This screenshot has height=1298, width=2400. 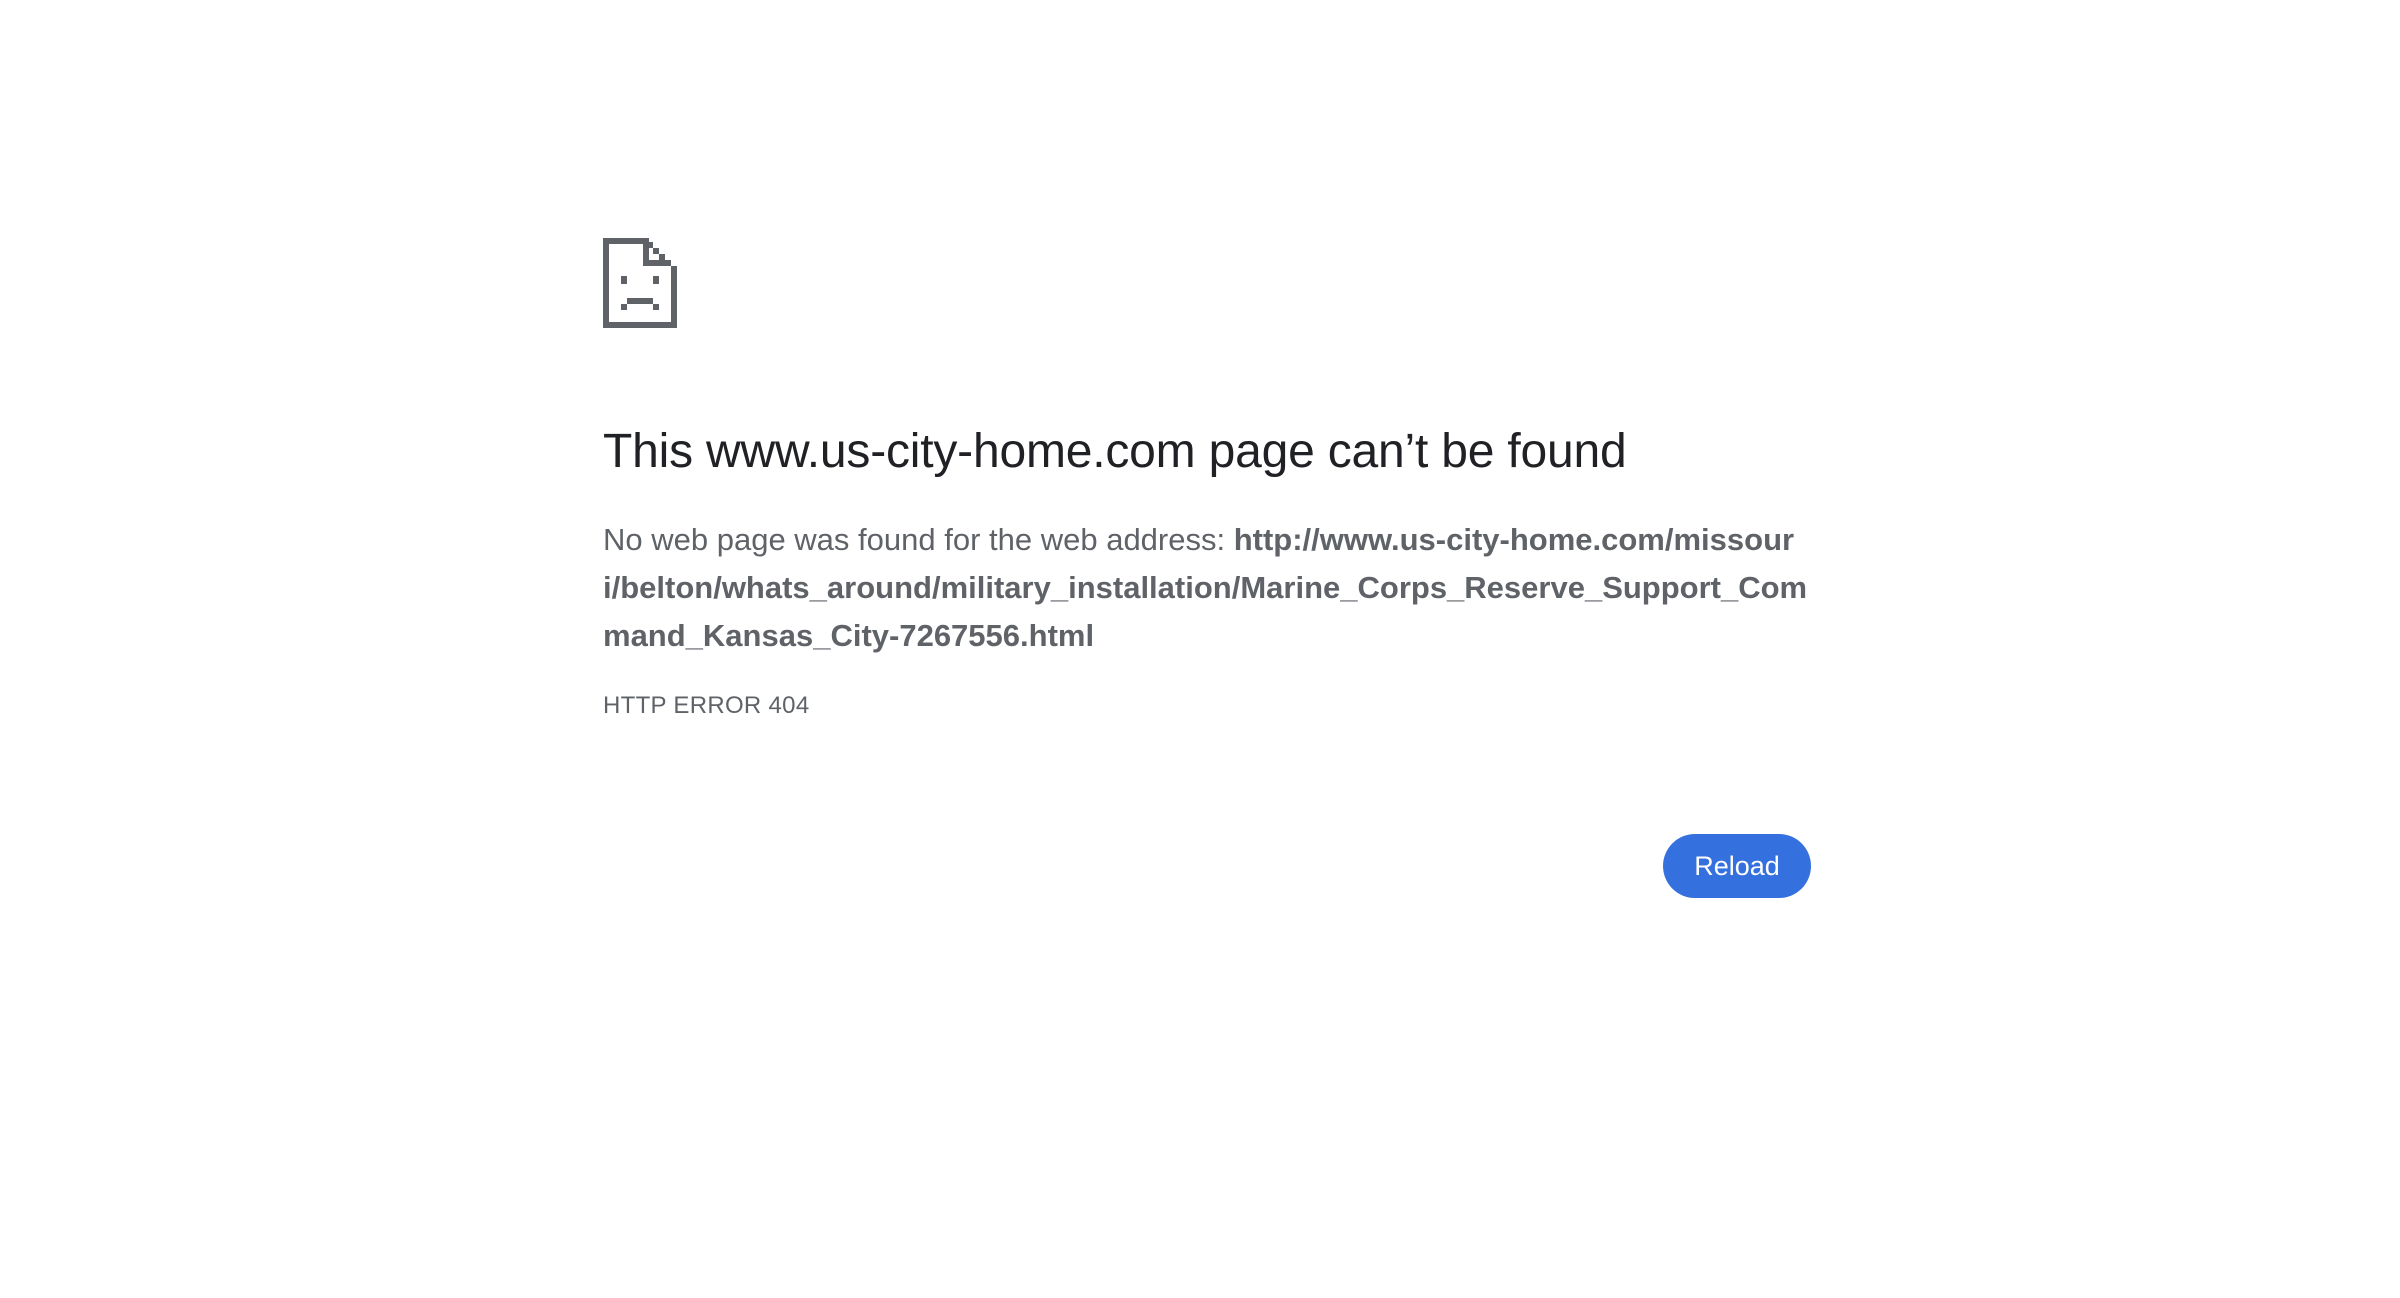 What do you see at coordinates (1737, 866) in the screenshot?
I see `reload-button: Reload` at bounding box center [1737, 866].